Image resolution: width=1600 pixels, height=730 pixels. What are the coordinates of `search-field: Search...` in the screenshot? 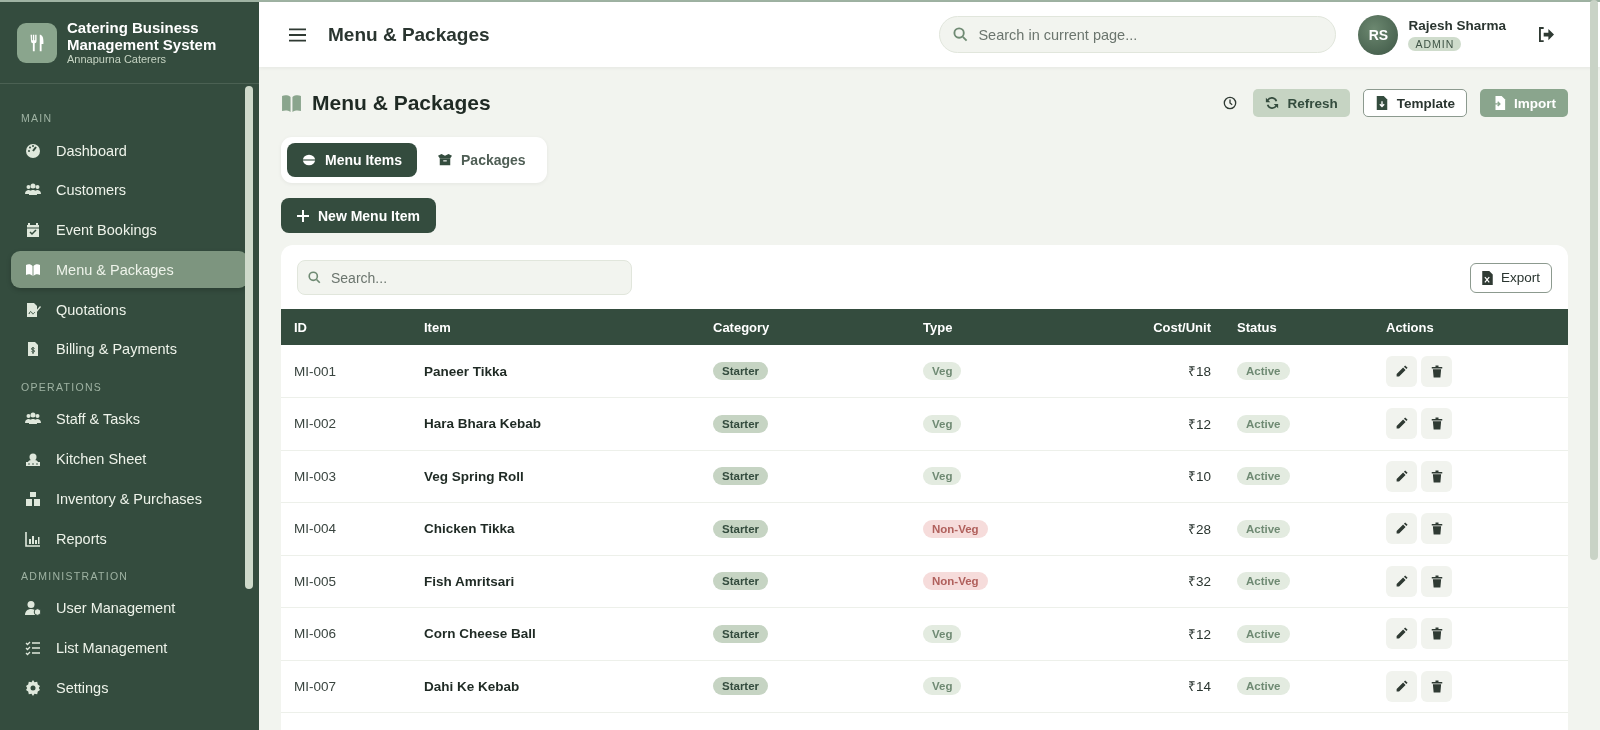 It's located at (464, 277).